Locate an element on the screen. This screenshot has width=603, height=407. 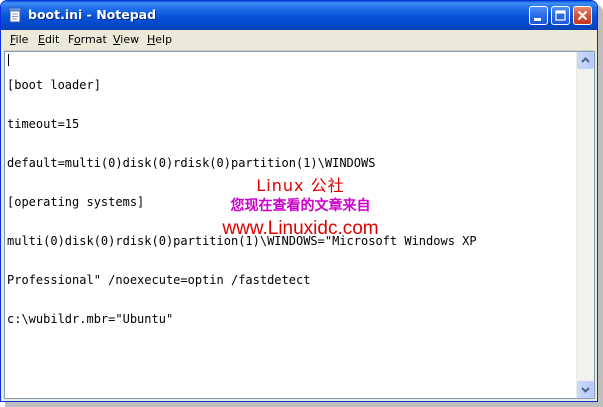
menu-edit: Edit is located at coordinates (48, 39).